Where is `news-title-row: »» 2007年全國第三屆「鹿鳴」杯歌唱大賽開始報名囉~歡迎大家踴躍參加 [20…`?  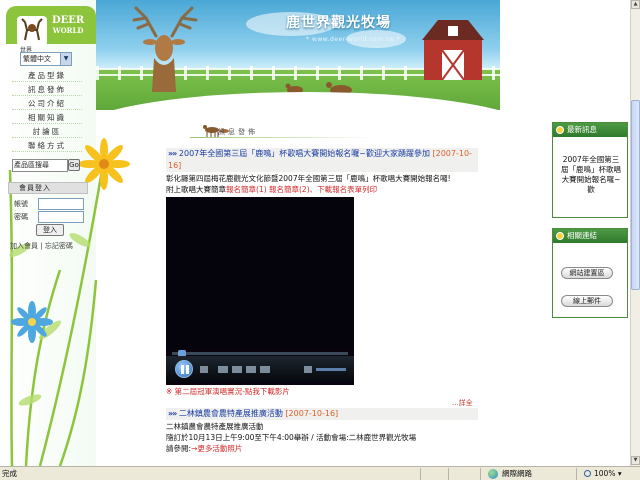 news-title-row: »» 2007年全國第三屆「鹿鳴」杯歌唱大賽開始報名囉~歡迎大家踴躍參加 [20… is located at coordinates (322, 160).